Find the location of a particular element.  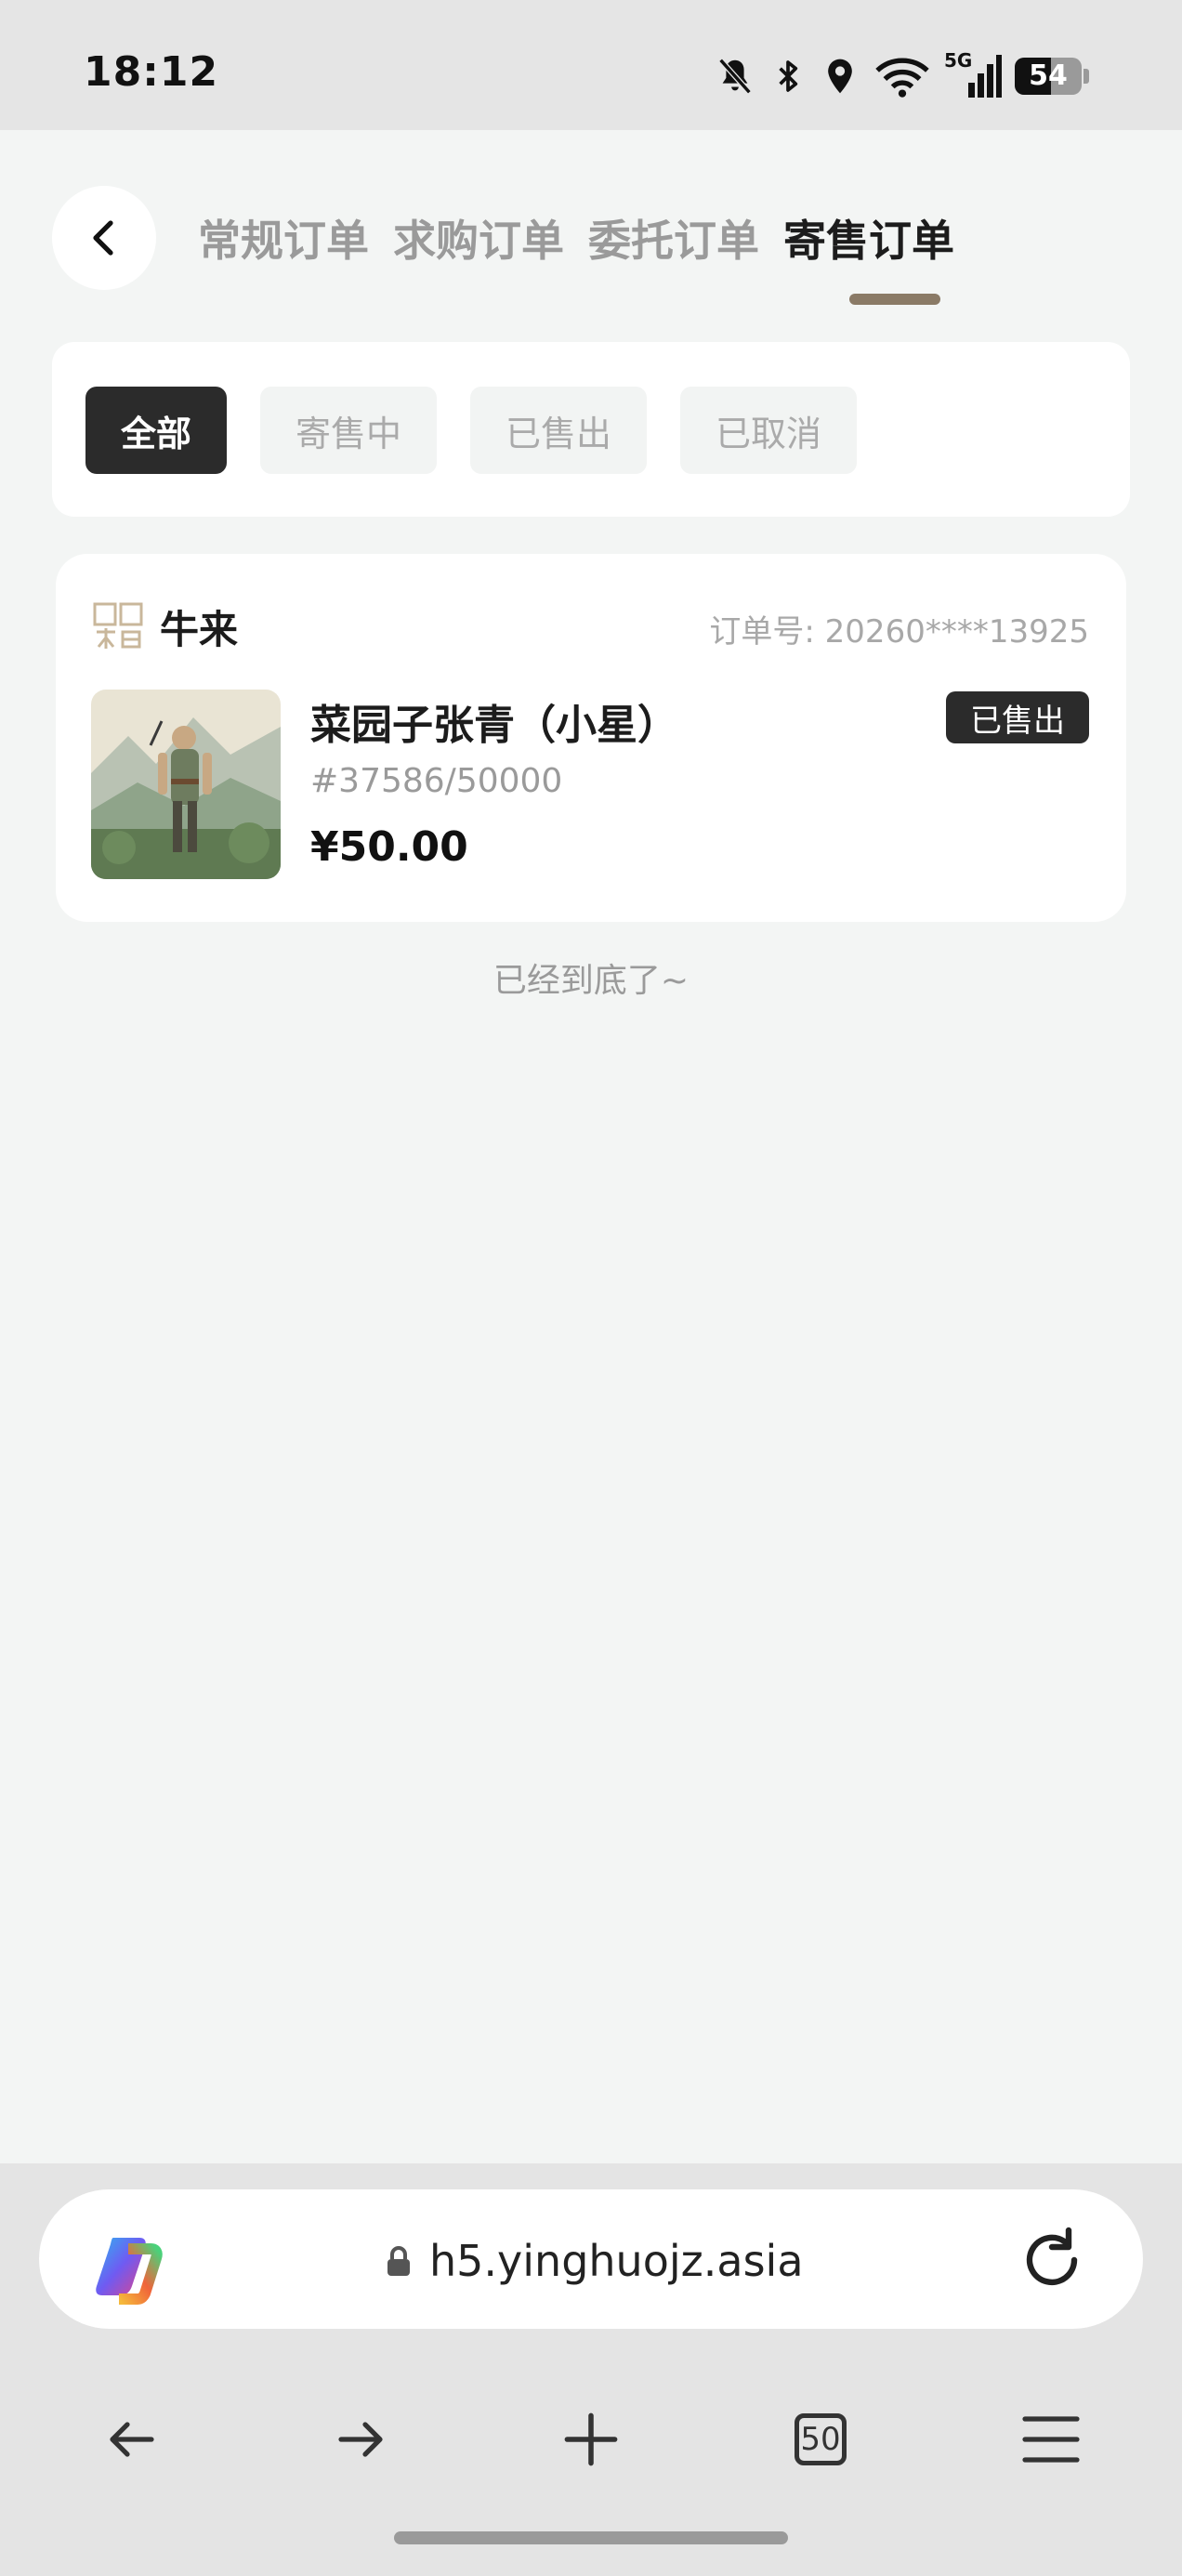

wifi-icon is located at coordinates (902, 78).